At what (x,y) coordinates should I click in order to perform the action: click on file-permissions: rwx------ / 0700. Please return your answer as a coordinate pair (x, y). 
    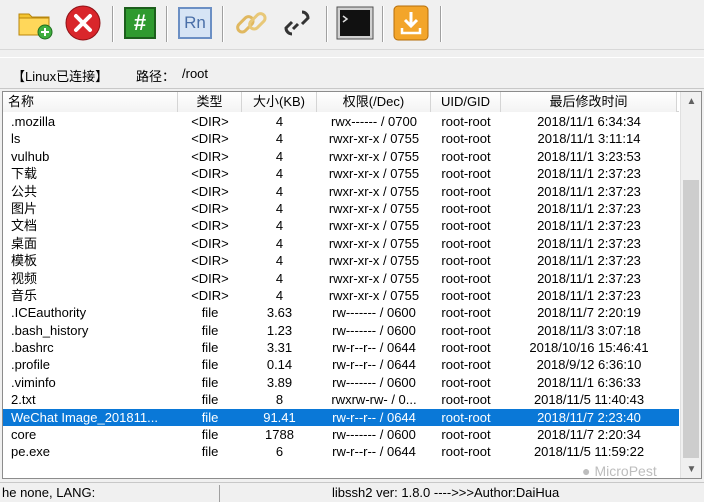
    Looking at the image, I should click on (374, 121).